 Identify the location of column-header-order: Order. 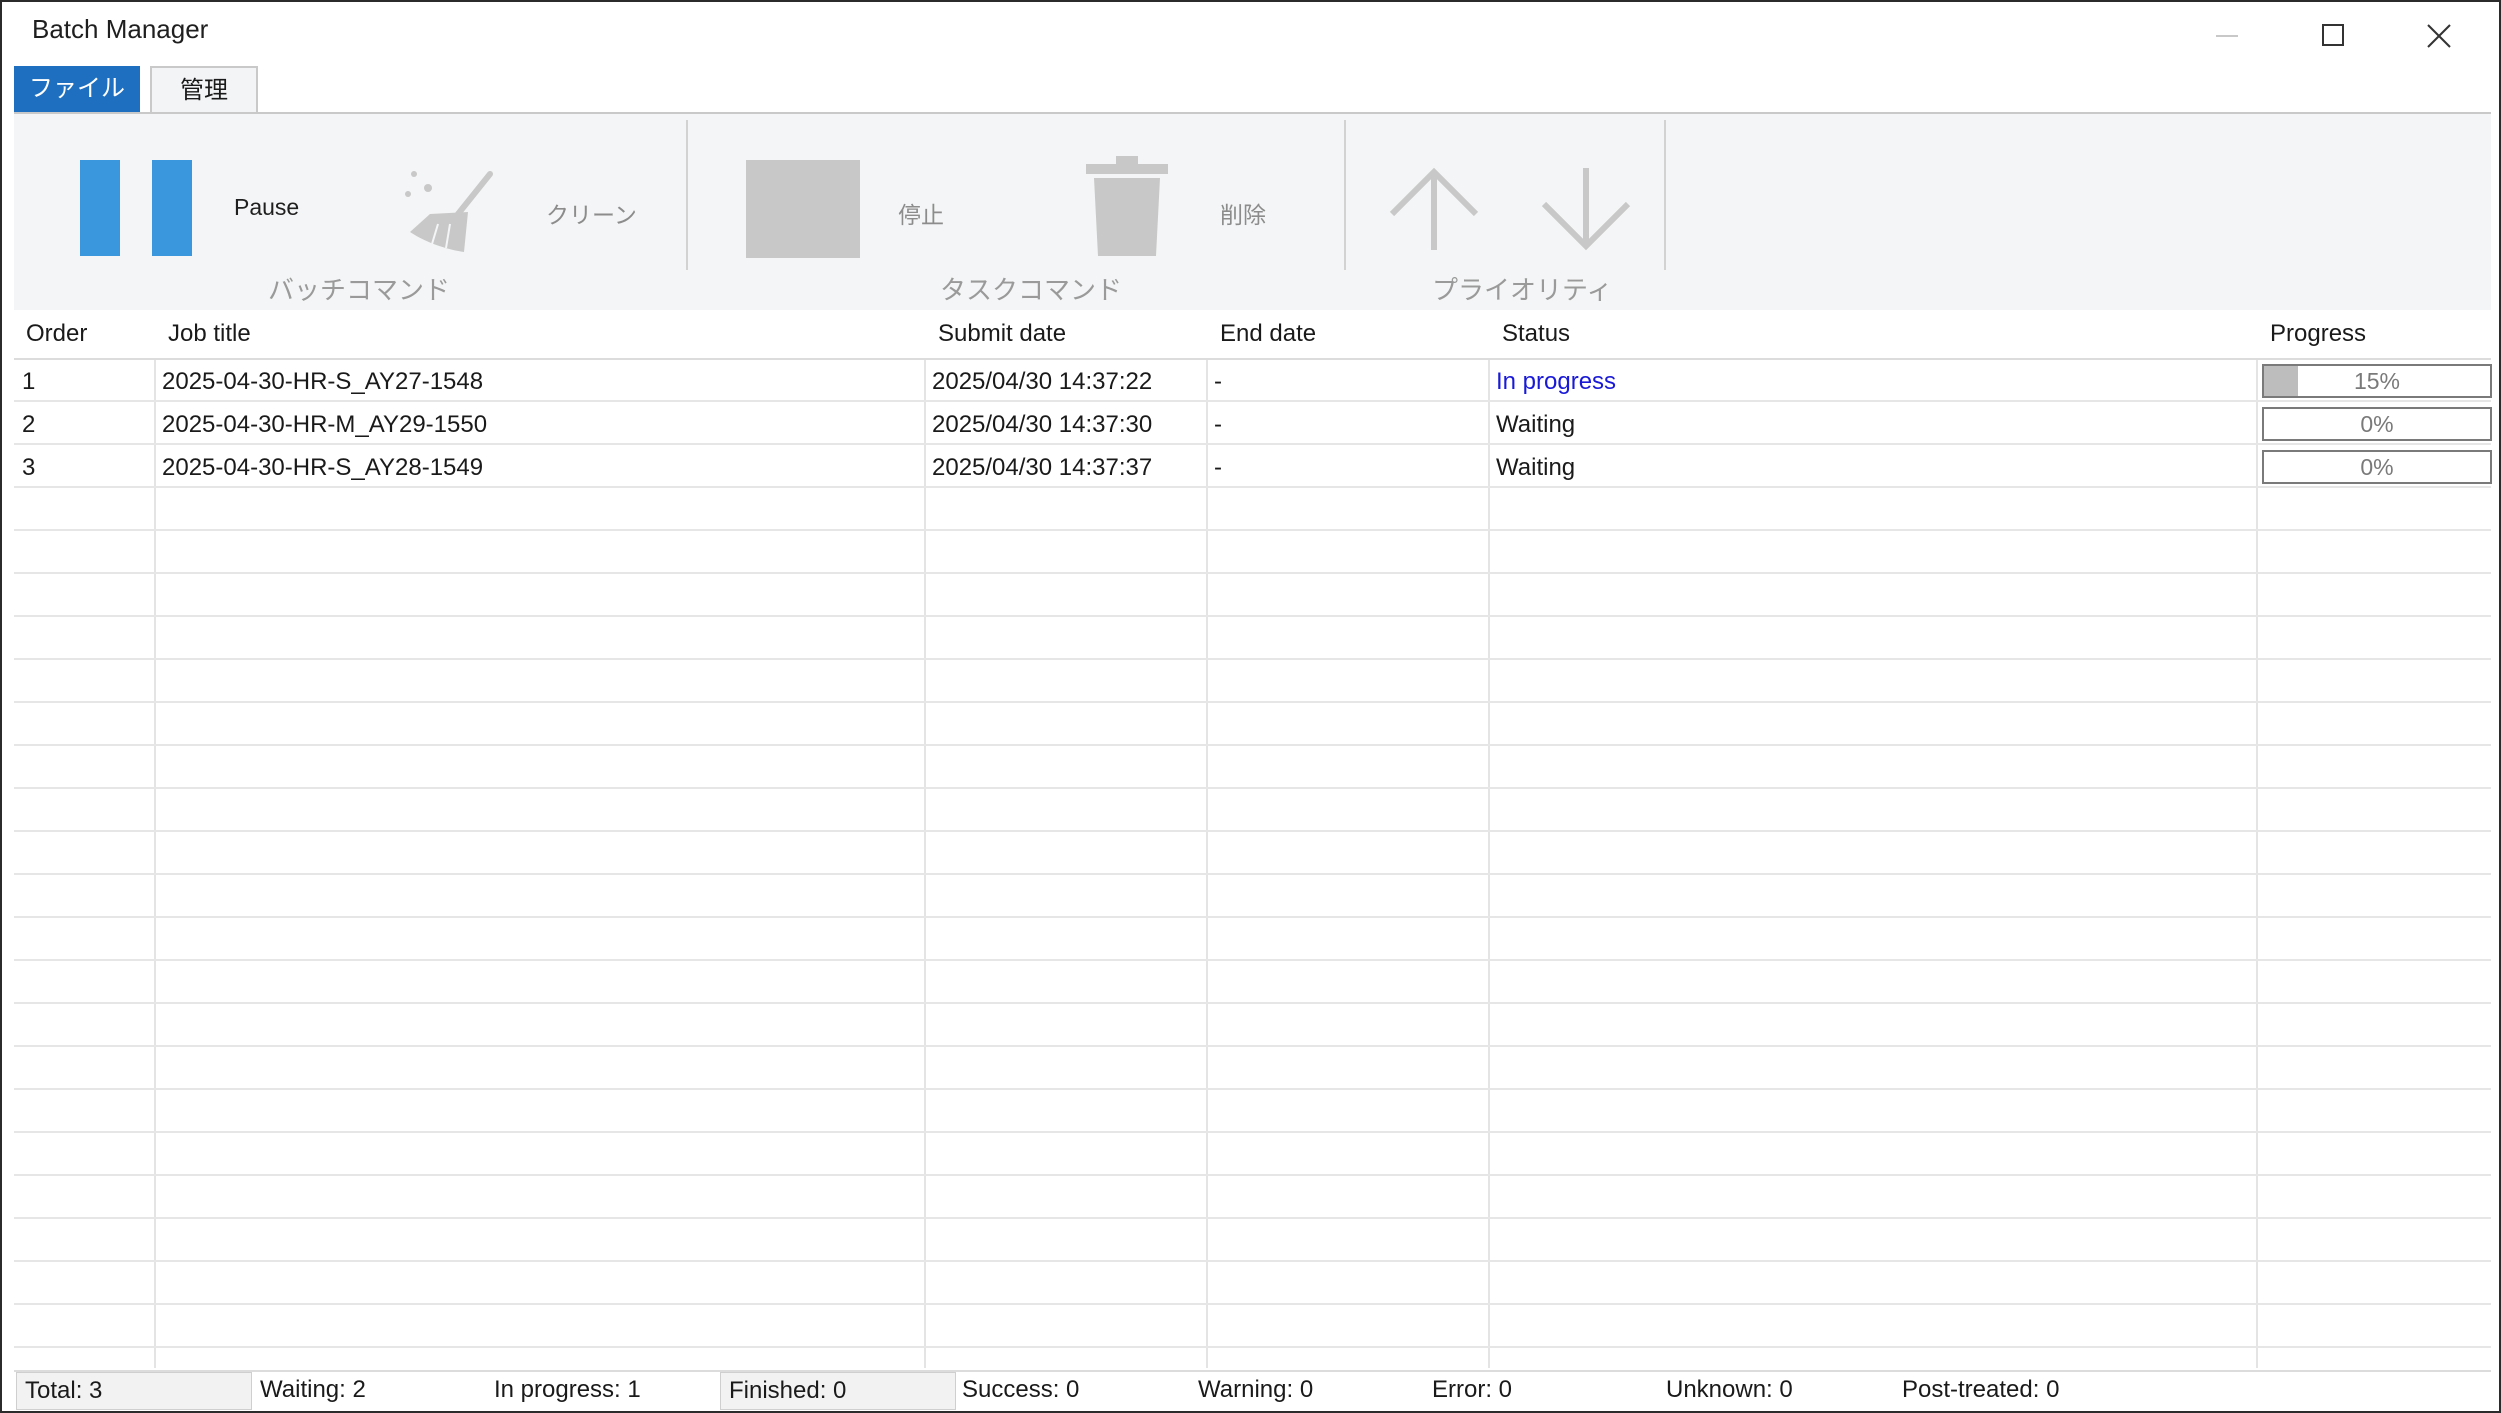
(56, 334).